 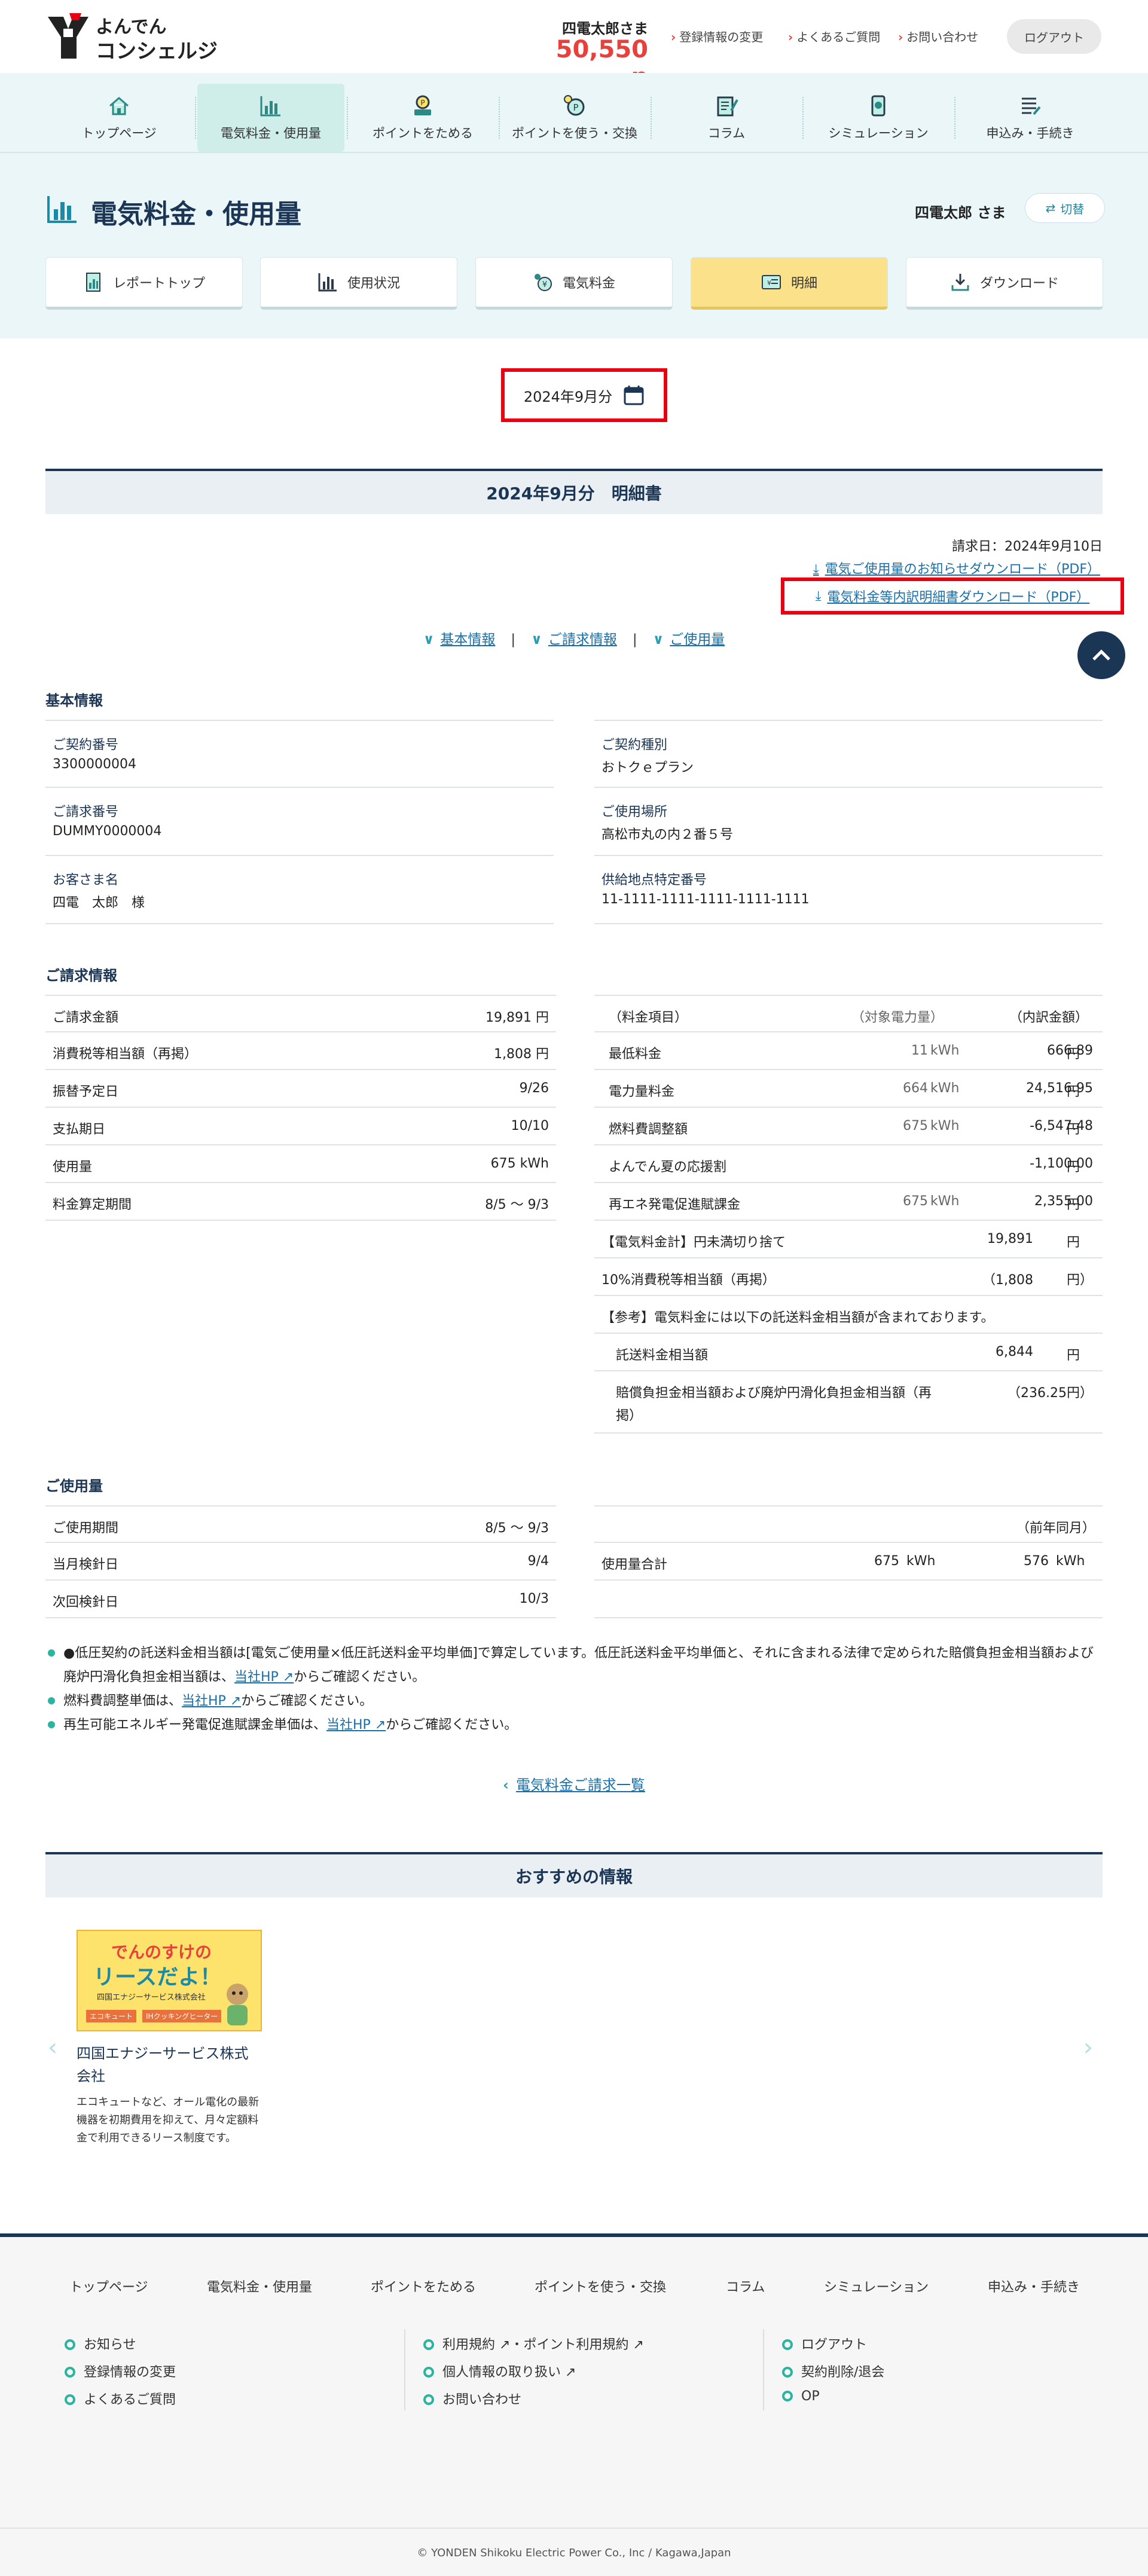 I want to click on download-icon: ⤓, so click(x=816, y=569).